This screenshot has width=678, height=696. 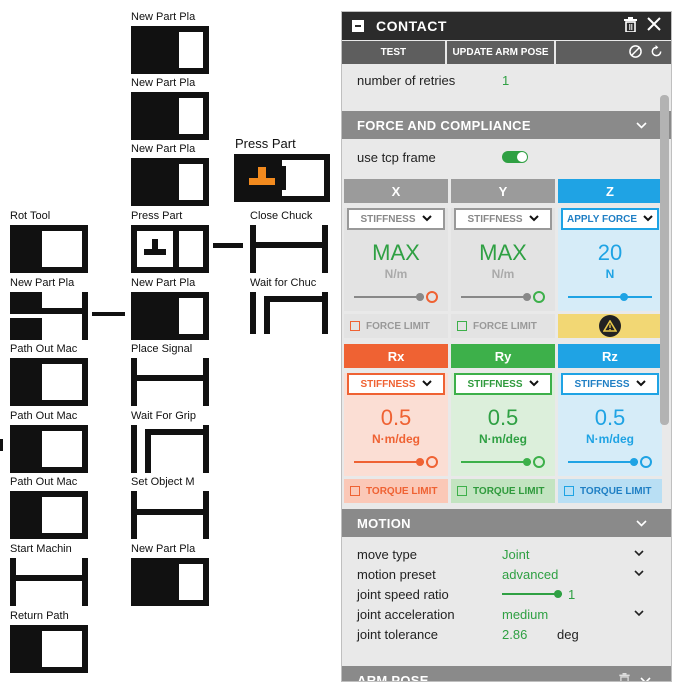 I want to click on retries-row: number of retries 1, so click(x=506, y=80).